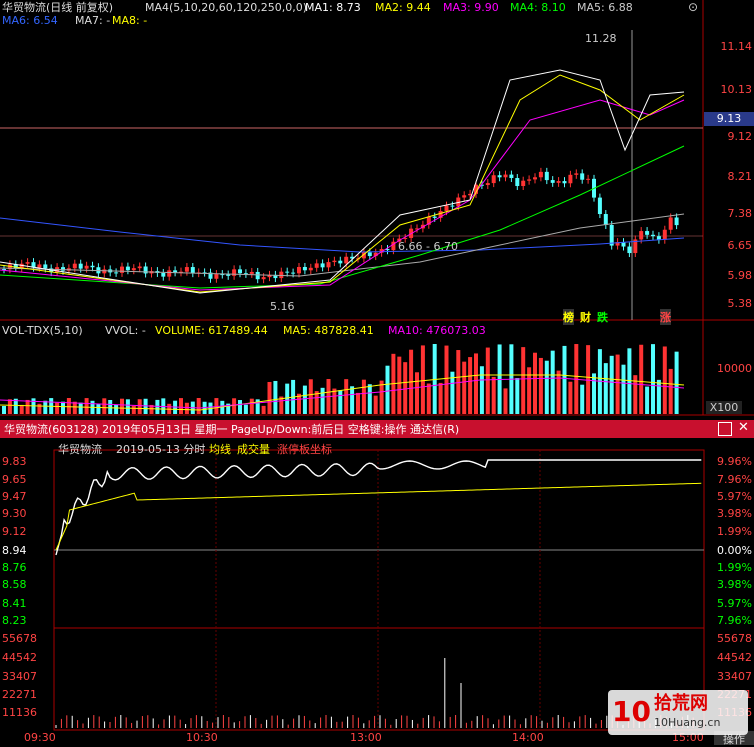  I want to click on ma5-value: MA5: 6.88, so click(605, 7).